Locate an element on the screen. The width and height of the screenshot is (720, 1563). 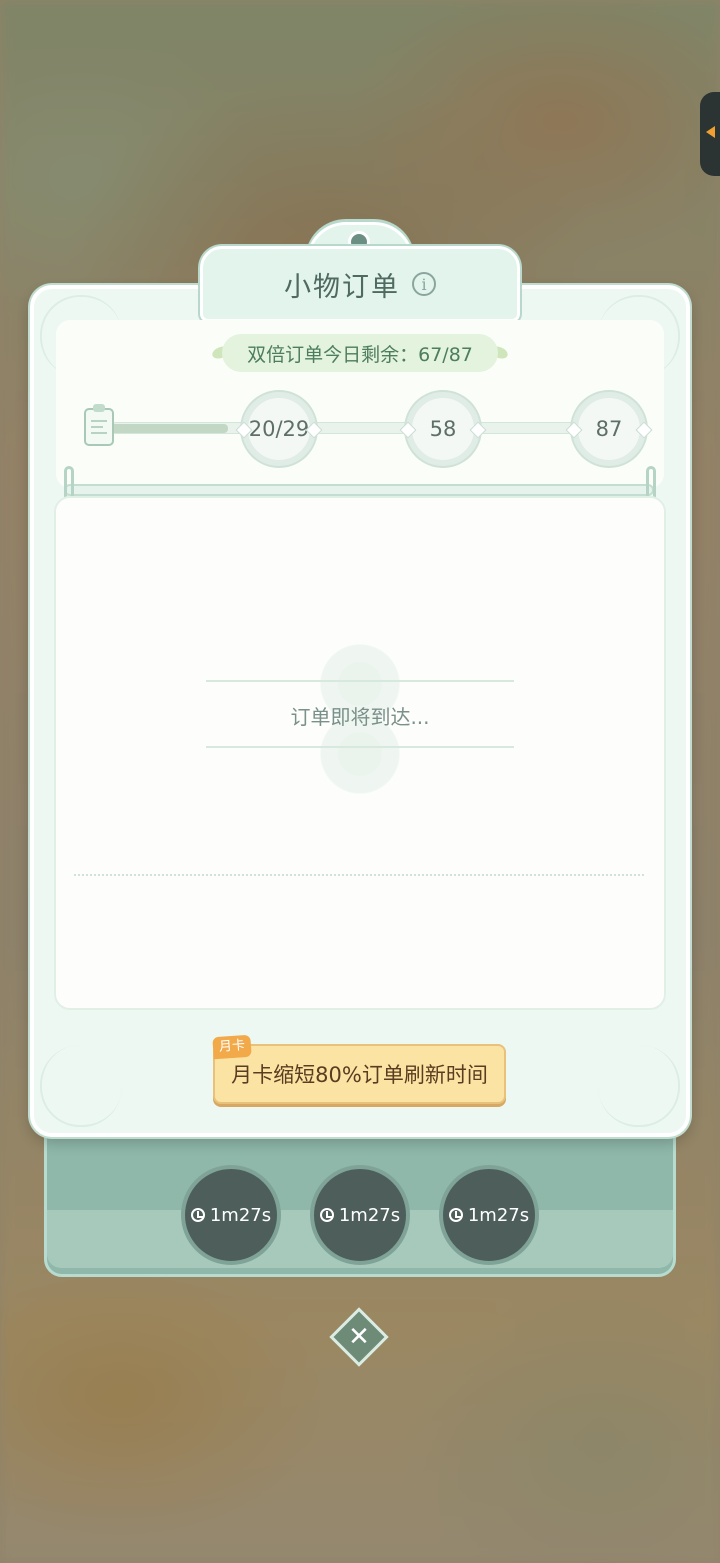
monthly-card-label: 月卡缩短80%订单刷新时间 is located at coordinates (359, 1075).